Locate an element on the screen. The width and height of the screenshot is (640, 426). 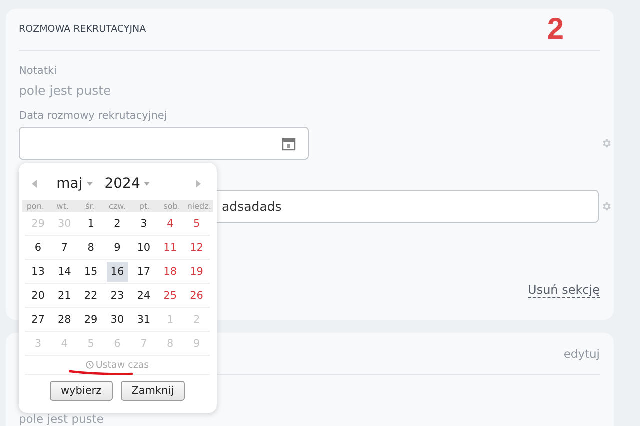
calendar-day: 7 is located at coordinates (64, 248).